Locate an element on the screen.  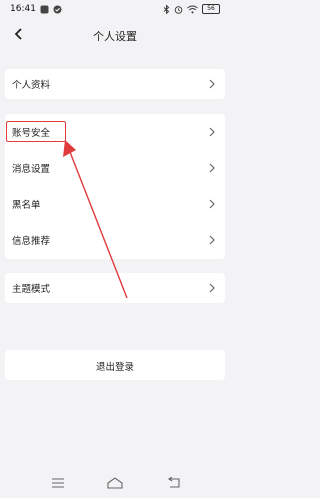
system-nav-bar is located at coordinates (115, 483).